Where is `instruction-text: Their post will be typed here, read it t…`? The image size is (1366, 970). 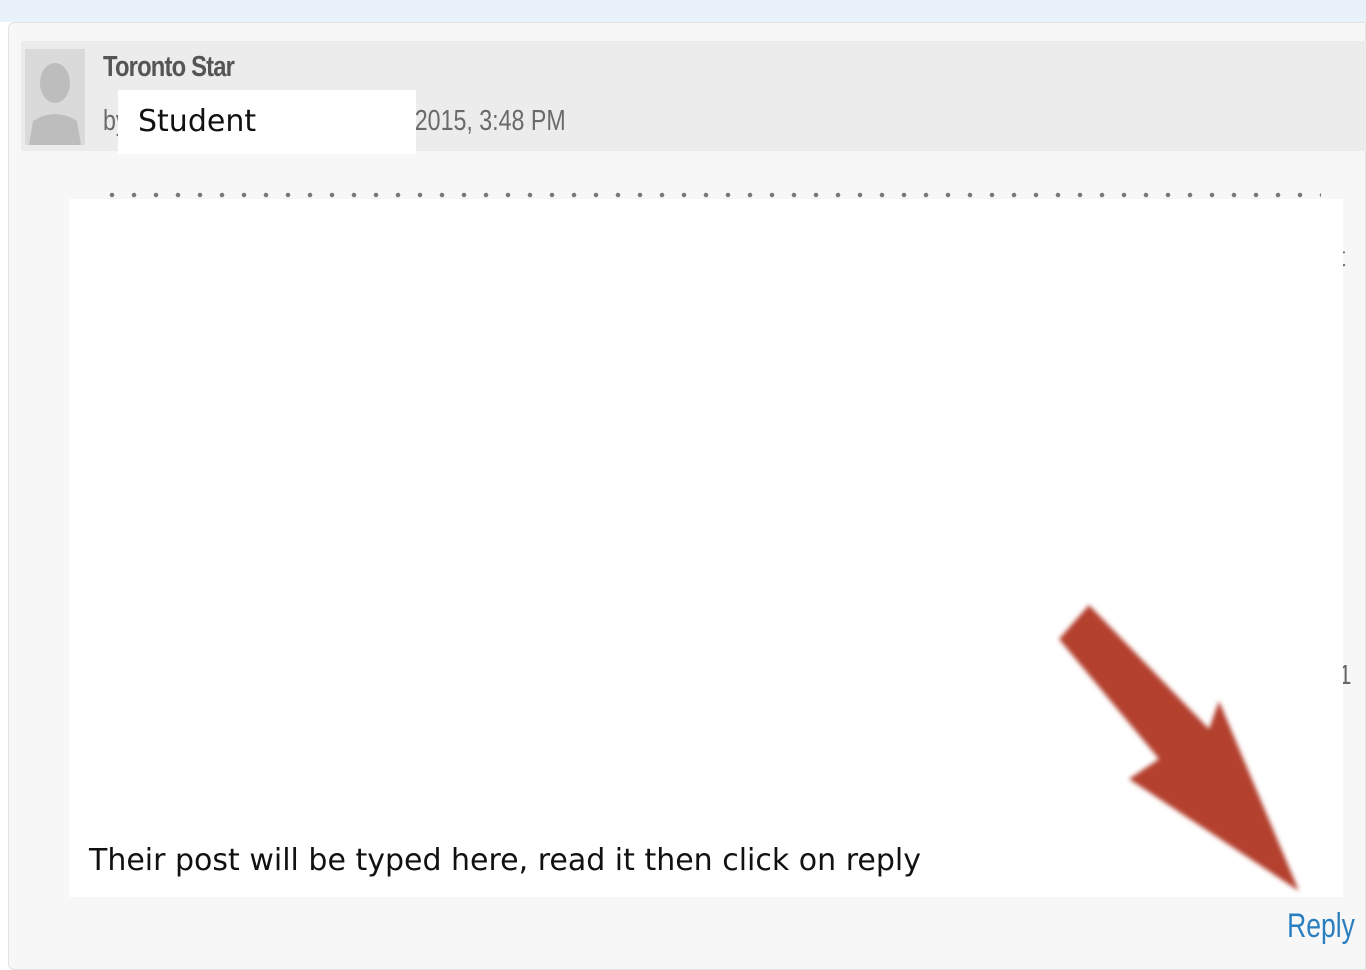 instruction-text: Their post will be typed here, read it t… is located at coordinates (505, 860).